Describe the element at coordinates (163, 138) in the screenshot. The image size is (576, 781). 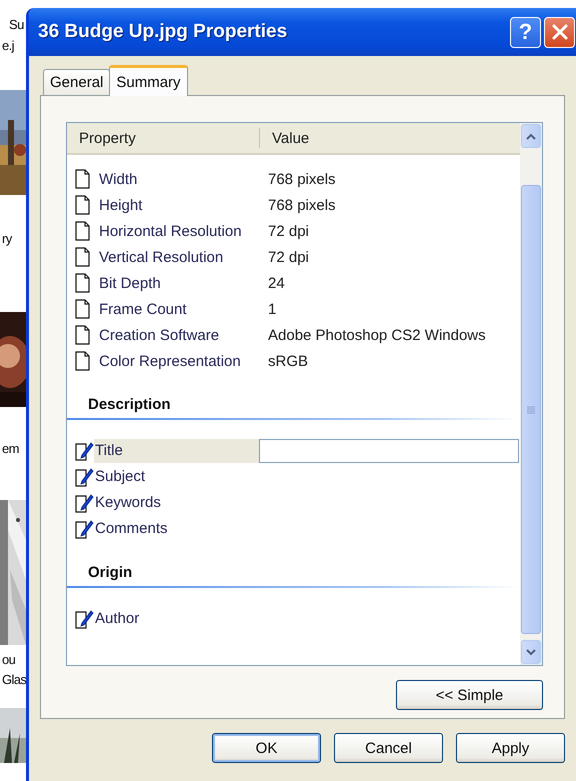
I see `column-header: Property` at that location.